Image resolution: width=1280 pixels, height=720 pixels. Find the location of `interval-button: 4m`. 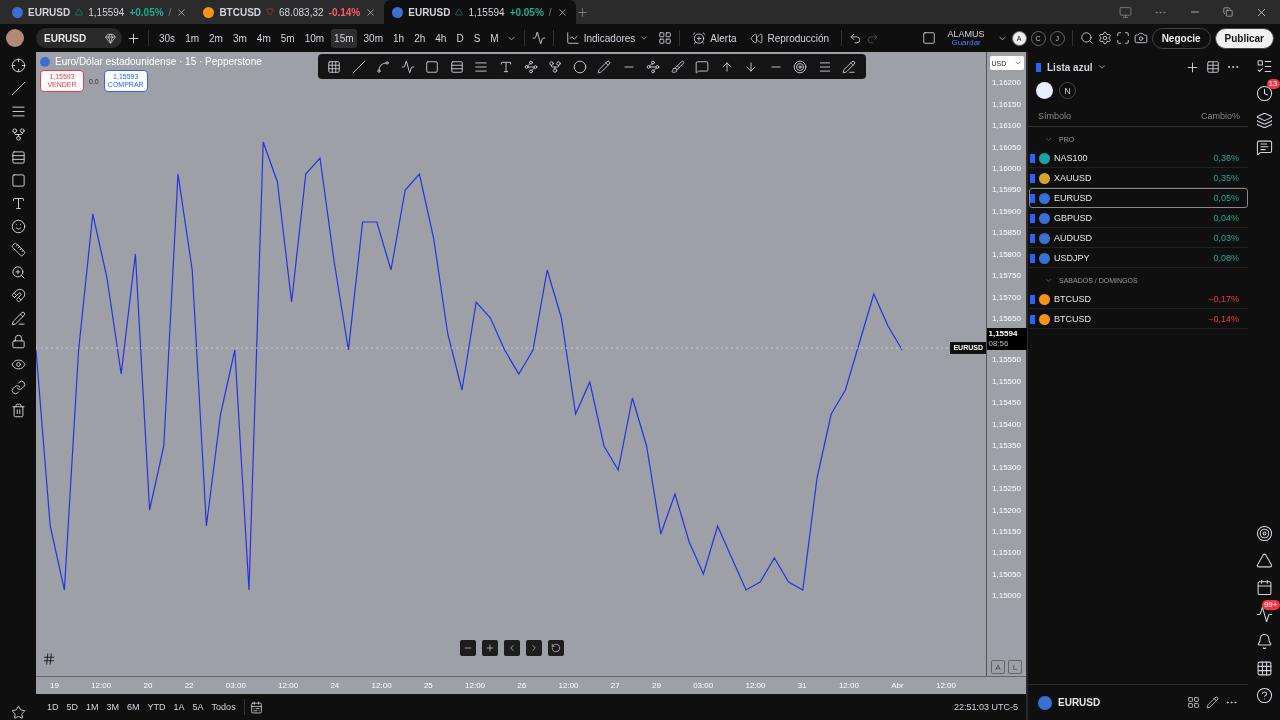

interval-button: 4m is located at coordinates (263, 38).